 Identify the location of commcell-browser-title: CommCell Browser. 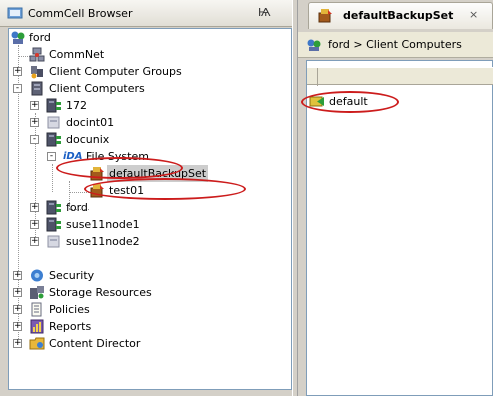
(80, 13).